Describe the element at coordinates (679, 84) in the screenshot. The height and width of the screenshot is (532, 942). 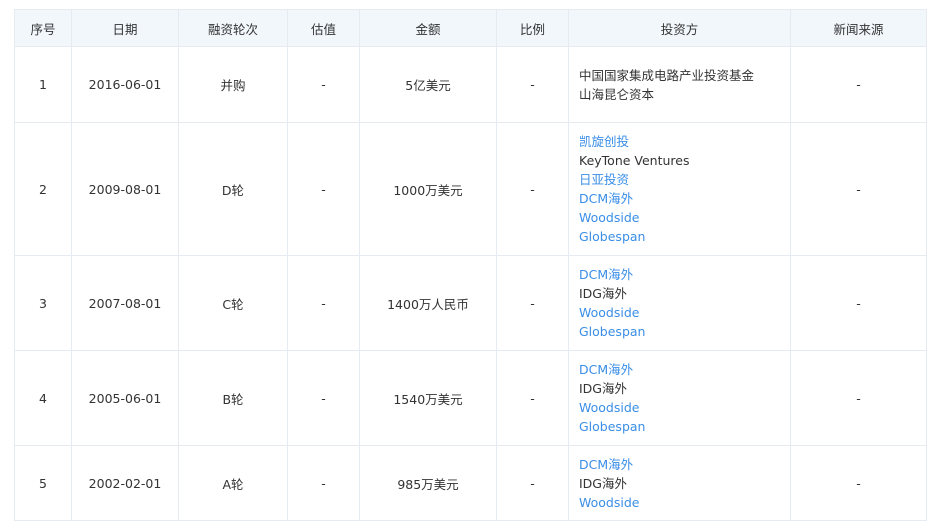
I see `cell-investors: 中国国家集成电路产业投资基金 山海昆仑资本` at that location.